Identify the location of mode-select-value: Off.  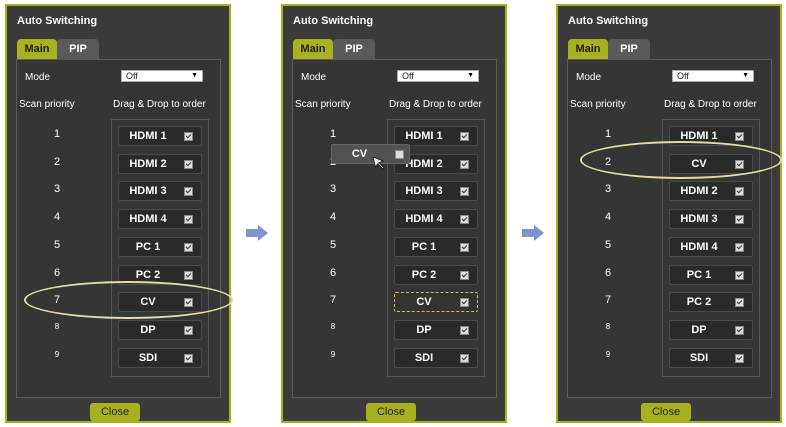
(132, 76).